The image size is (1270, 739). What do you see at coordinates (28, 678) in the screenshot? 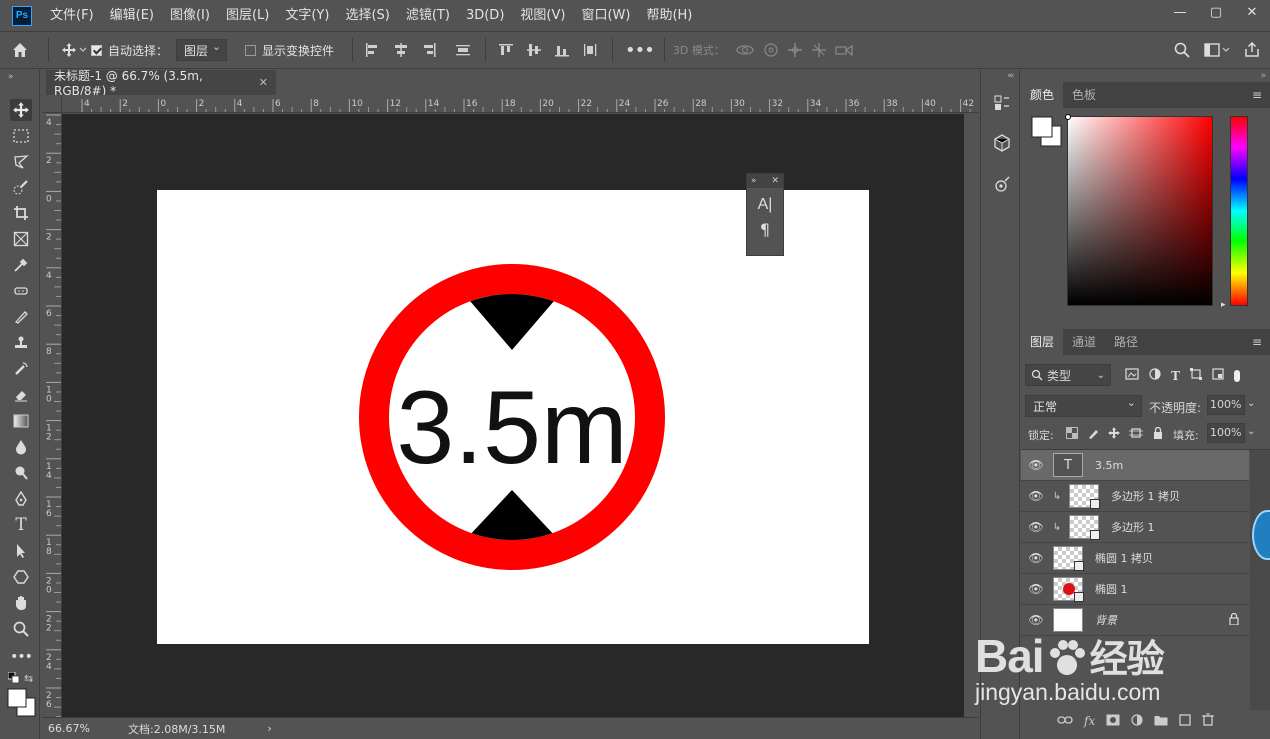
I see `swap-colors-icon: ⇆` at bounding box center [28, 678].